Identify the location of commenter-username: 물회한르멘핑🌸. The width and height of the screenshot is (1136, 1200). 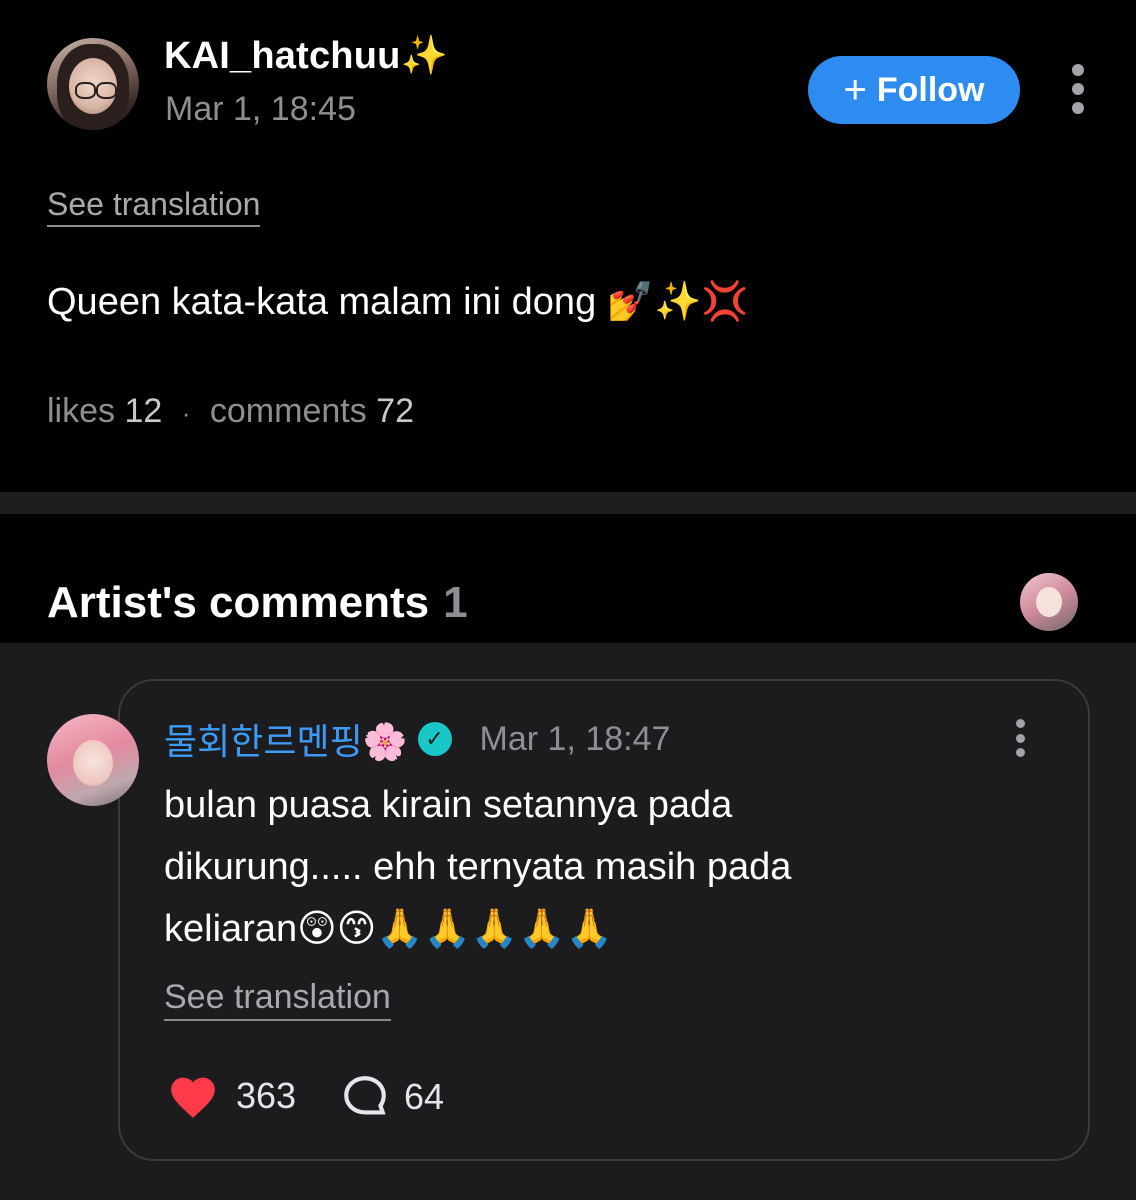
(286, 739).